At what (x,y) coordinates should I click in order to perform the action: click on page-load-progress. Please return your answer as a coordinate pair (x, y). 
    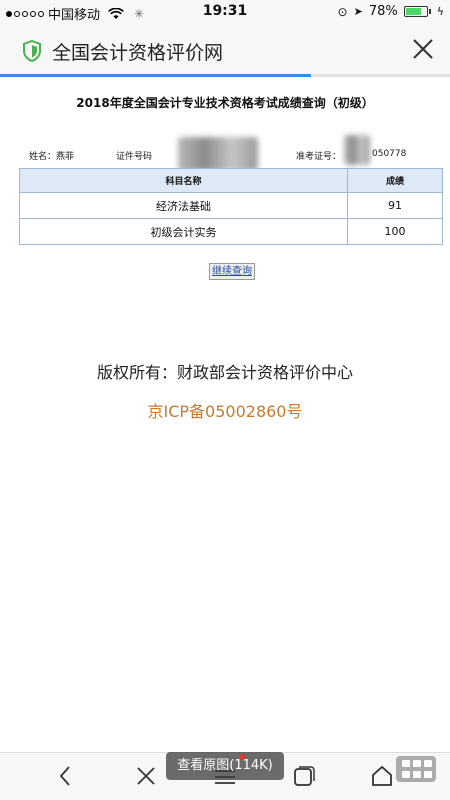
    Looking at the image, I should click on (225, 75).